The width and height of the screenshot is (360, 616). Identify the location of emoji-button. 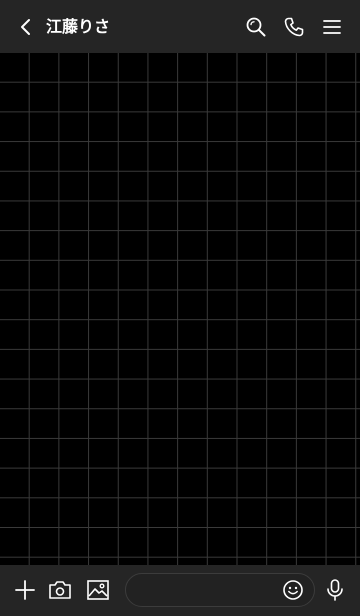
(293, 590).